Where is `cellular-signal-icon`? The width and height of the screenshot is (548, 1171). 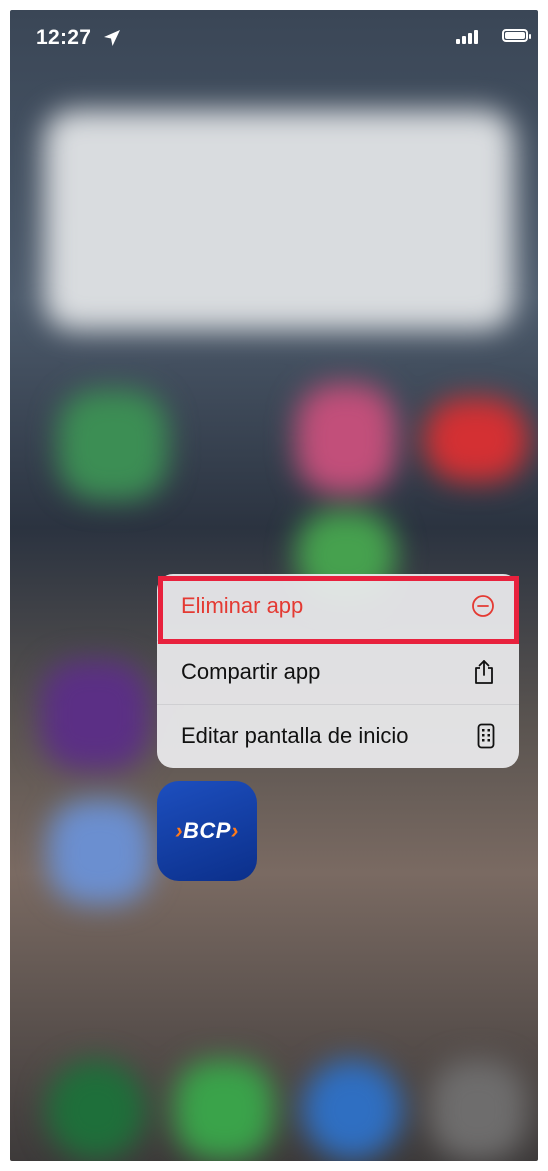
cellular-signal-icon is located at coordinates (468, 37).